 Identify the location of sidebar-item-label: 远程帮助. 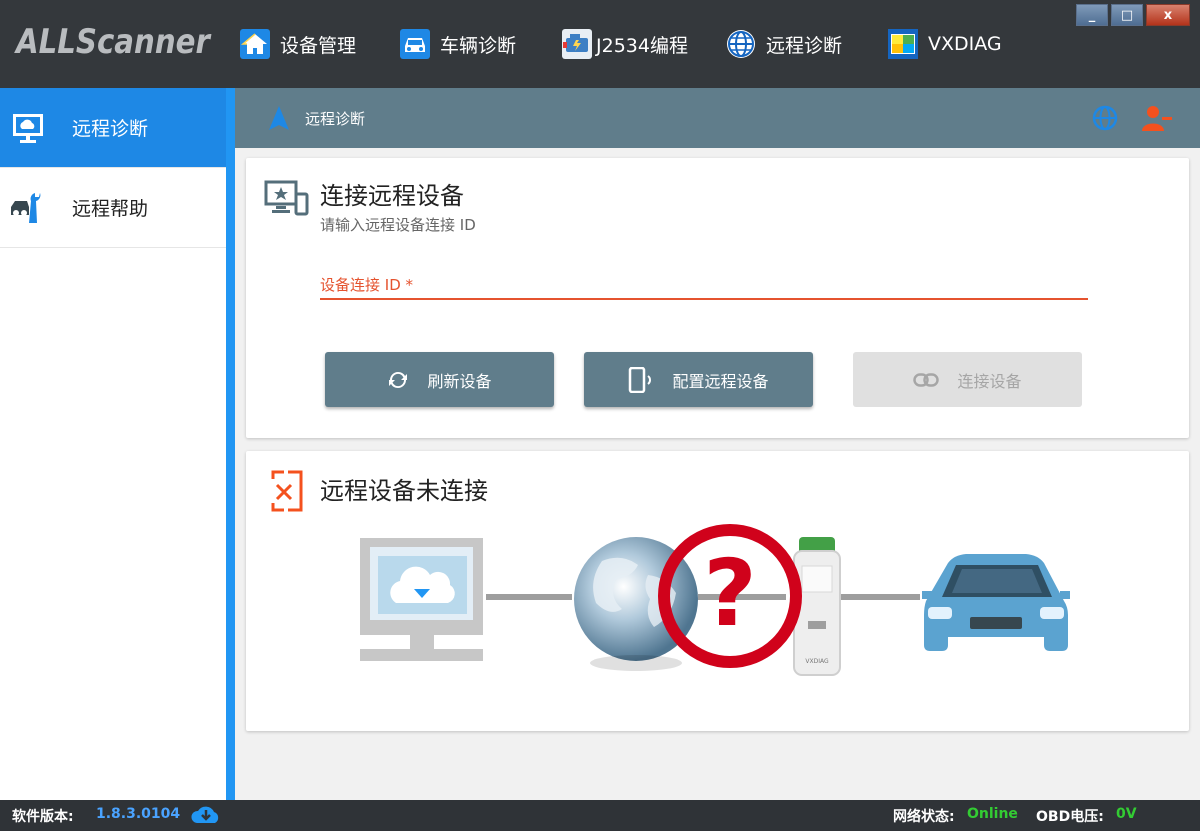
(110, 209).